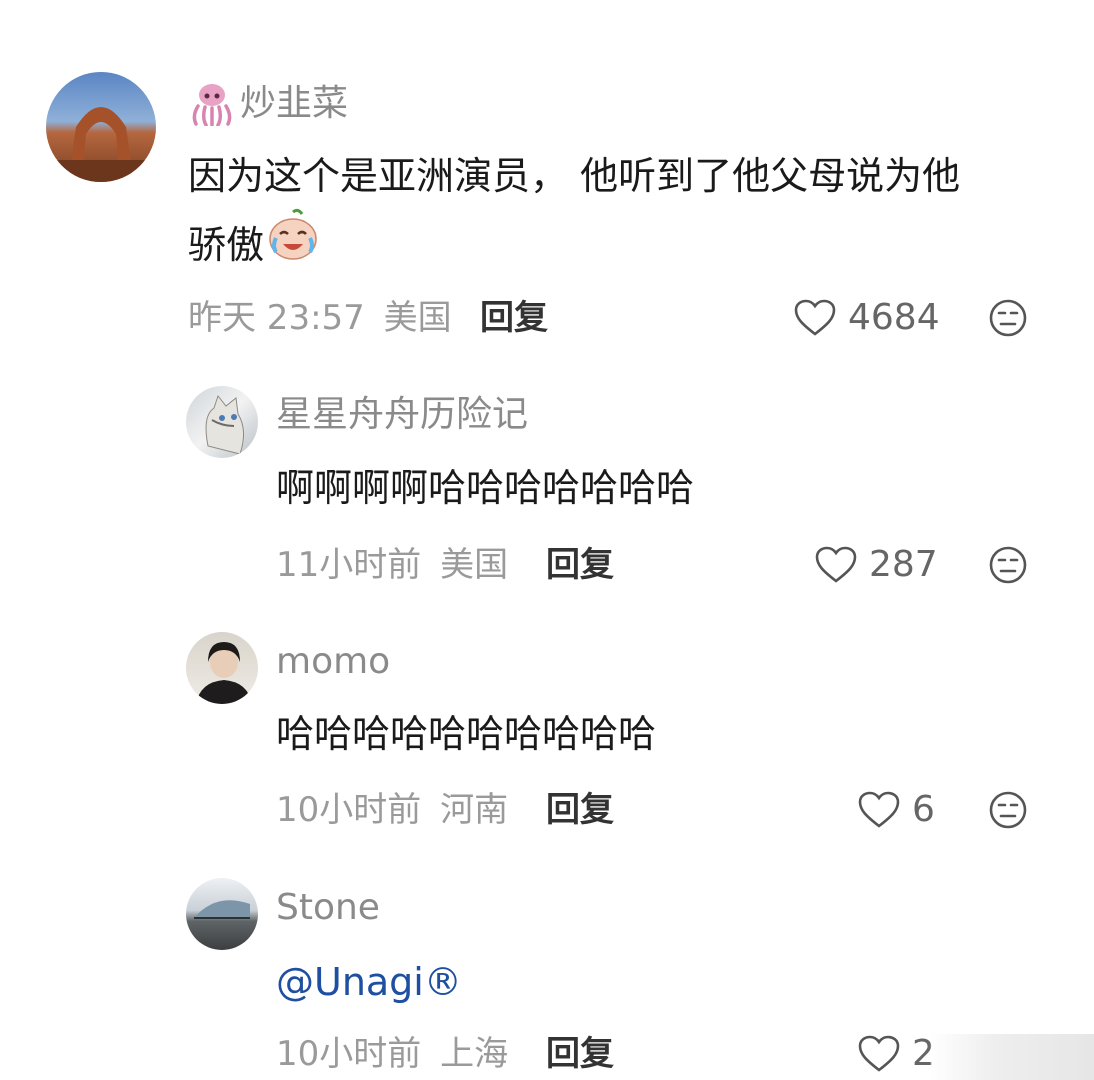 This screenshot has width=1094, height=1080. I want to click on comment-meta: 10小时前 上海, so click(392, 1054).